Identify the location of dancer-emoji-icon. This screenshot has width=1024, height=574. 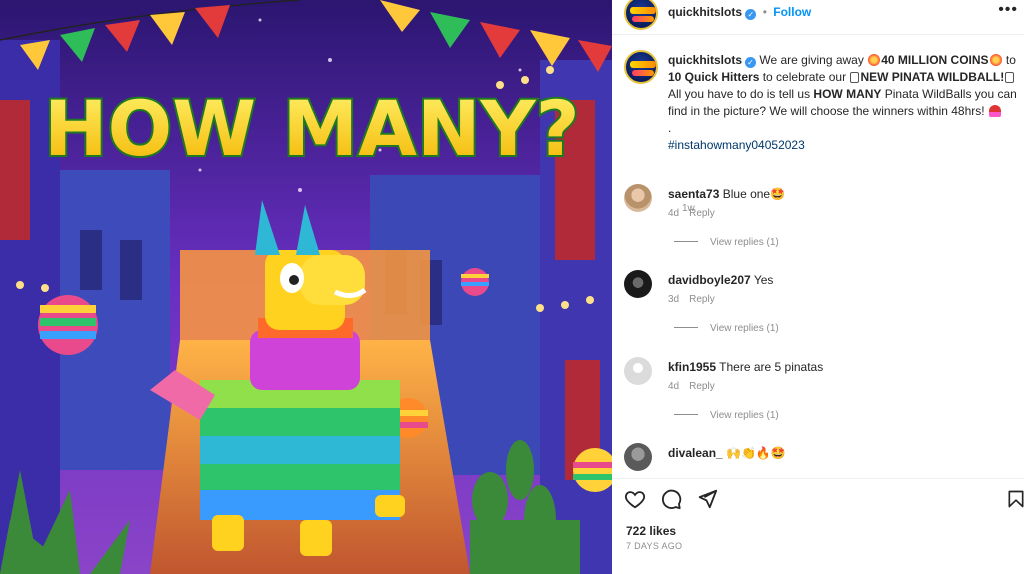
(994, 111).